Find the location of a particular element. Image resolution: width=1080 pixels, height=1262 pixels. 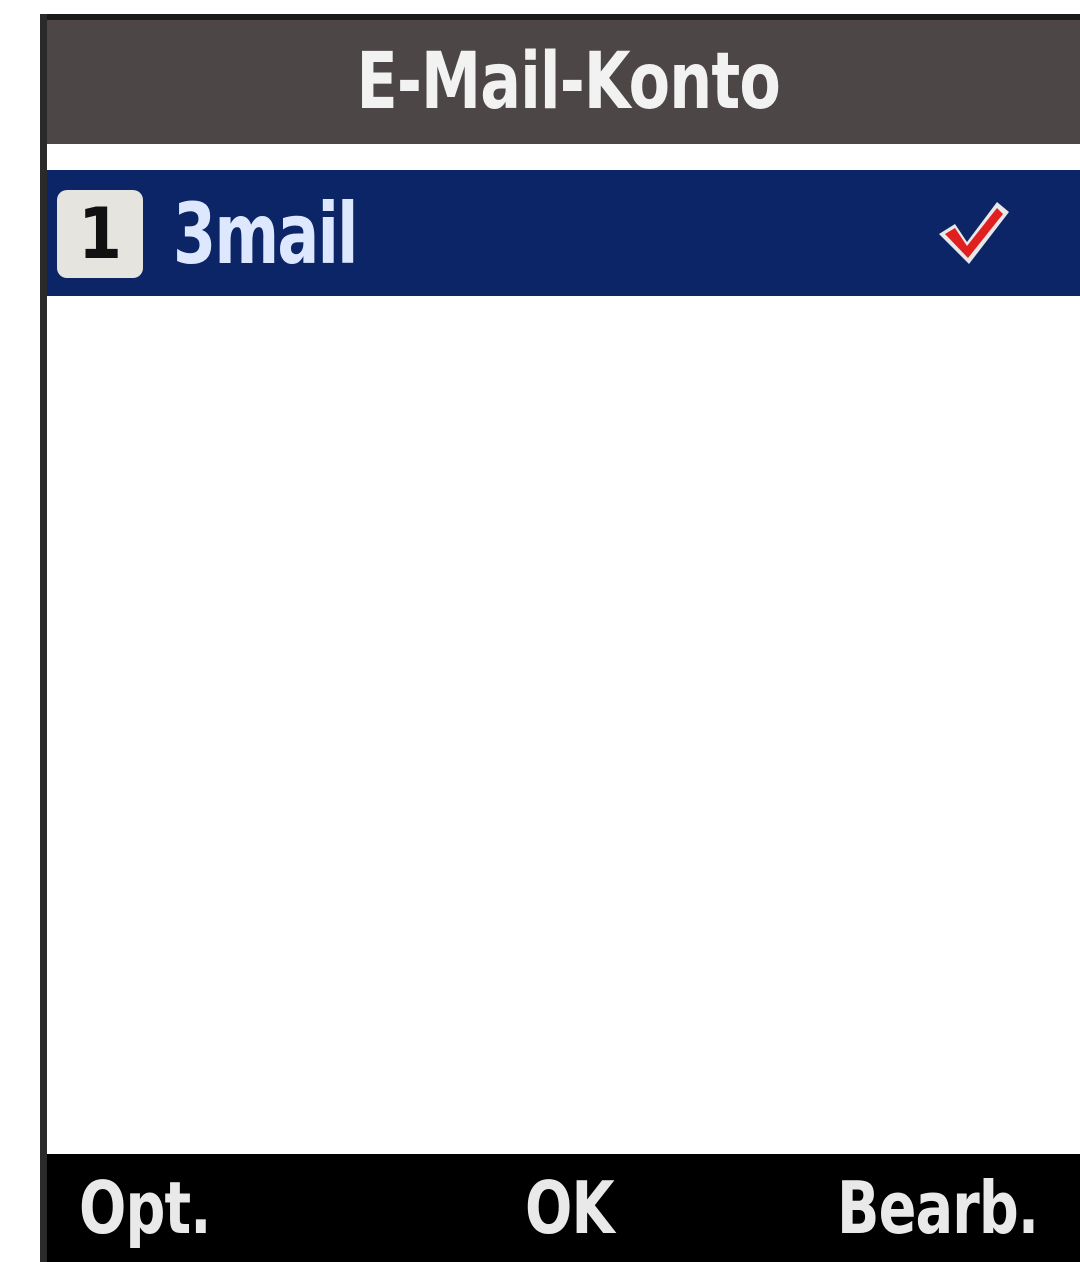

account-list-item: 1 3mail is located at coordinates (563, 233).